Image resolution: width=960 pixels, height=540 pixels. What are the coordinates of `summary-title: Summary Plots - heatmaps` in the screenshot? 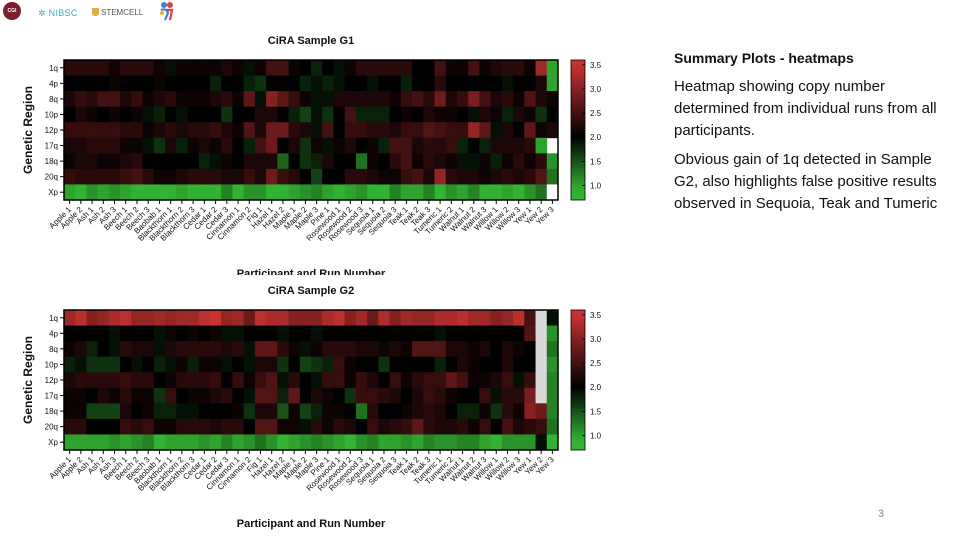 It's located at (764, 58).